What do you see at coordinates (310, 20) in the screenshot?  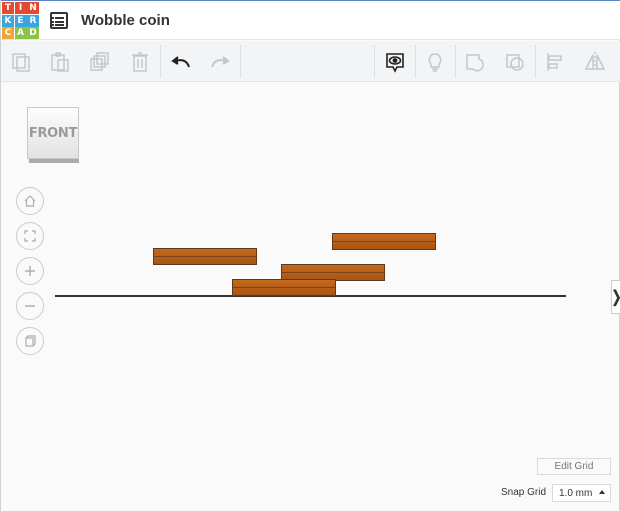 I see `title-bar: T I N K E R C A D Wobble coin` at bounding box center [310, 20].